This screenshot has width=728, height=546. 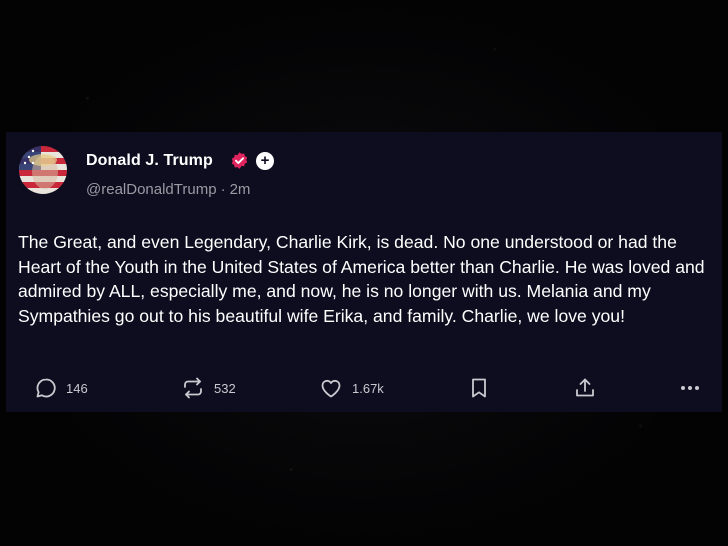 I want to click on bookmark-icon, so click(x=479, y=388).